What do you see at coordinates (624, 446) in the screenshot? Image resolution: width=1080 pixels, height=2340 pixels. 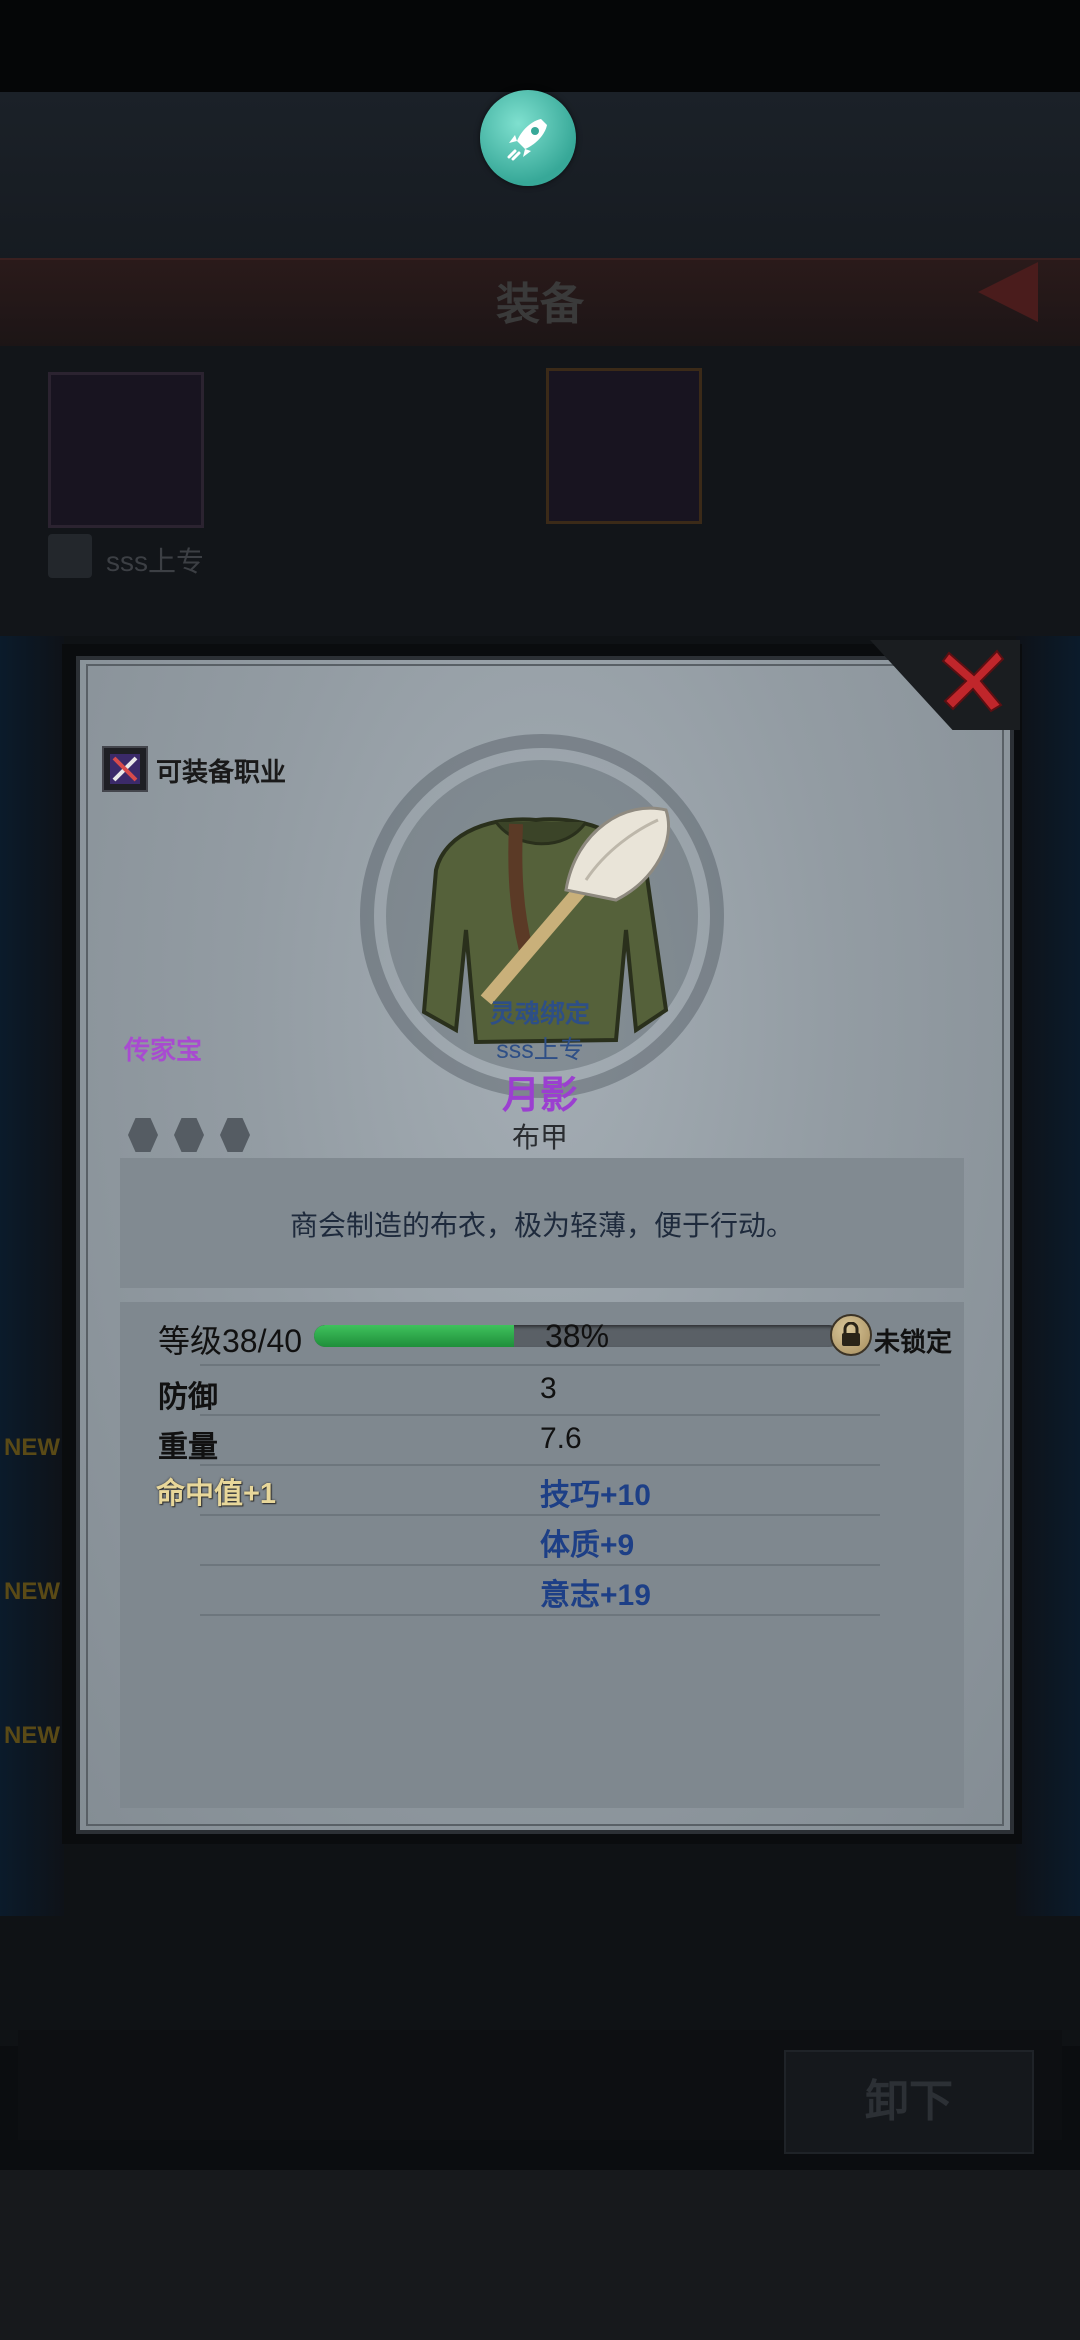 I see `equipment-slot-selected` at bounding box center [624, 446].